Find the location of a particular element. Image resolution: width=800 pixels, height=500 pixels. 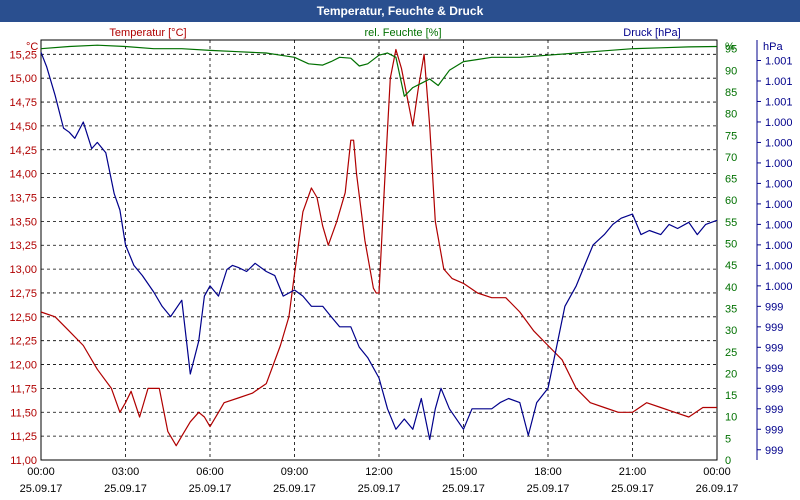

humidity-tick-label: 30 is located at coordinates (731, 331).